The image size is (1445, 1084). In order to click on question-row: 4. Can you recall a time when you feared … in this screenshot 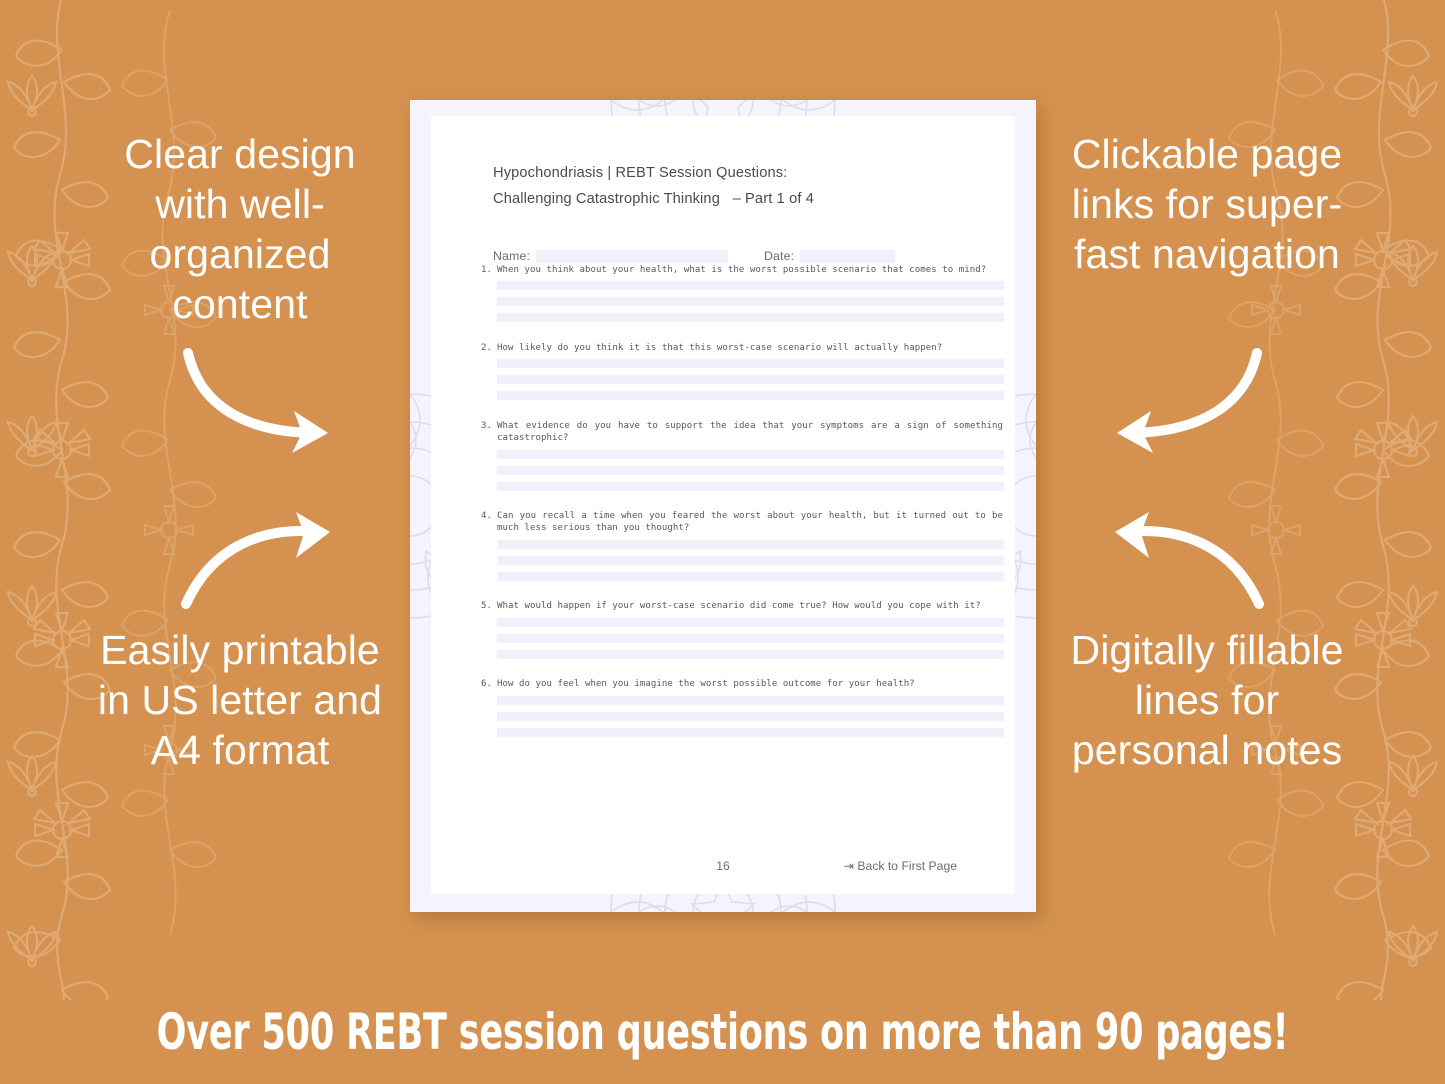, I will do `click(740, 522)`.